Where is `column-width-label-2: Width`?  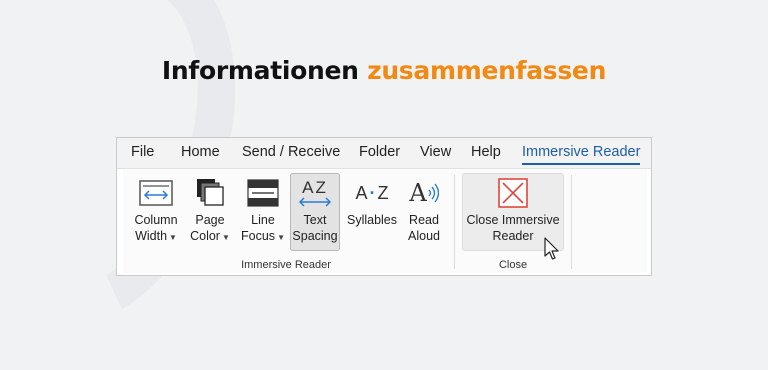
column-width-label-2: Width is located at coordinates (151, 236).